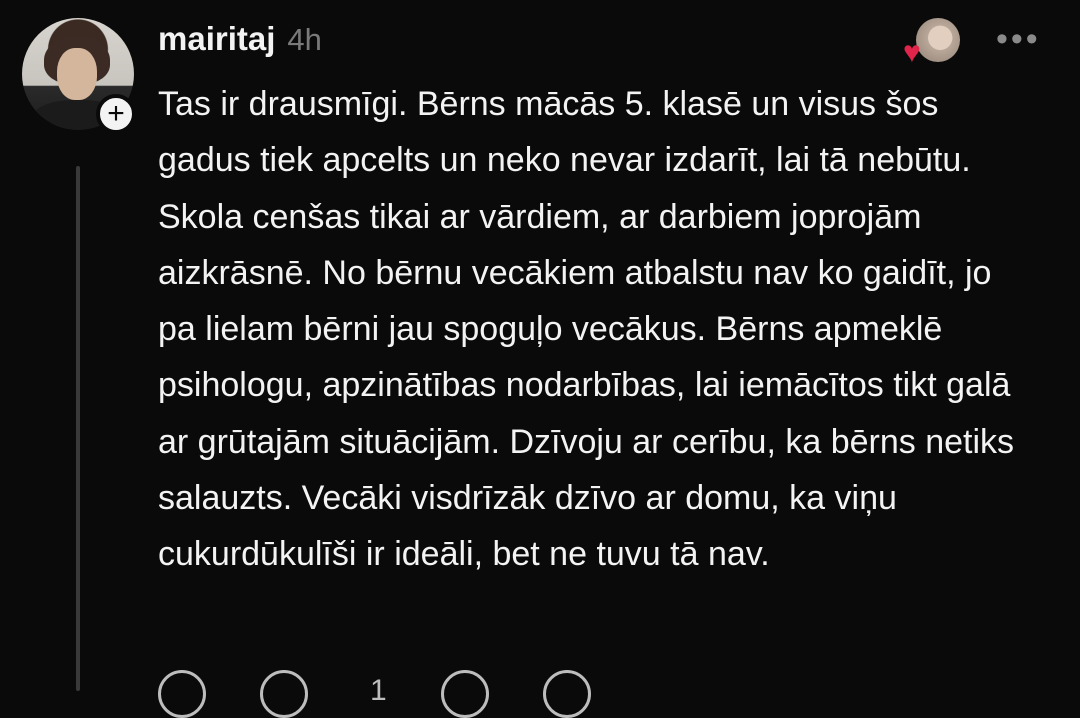  I want to click on post-header: mairitaj 4h, so click(240, 39).